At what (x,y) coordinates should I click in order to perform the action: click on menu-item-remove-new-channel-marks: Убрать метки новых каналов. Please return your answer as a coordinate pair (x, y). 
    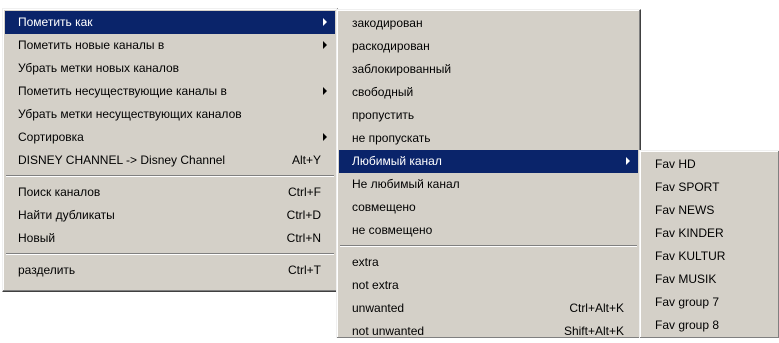
    Looking at the image, I should click on (170, 68).